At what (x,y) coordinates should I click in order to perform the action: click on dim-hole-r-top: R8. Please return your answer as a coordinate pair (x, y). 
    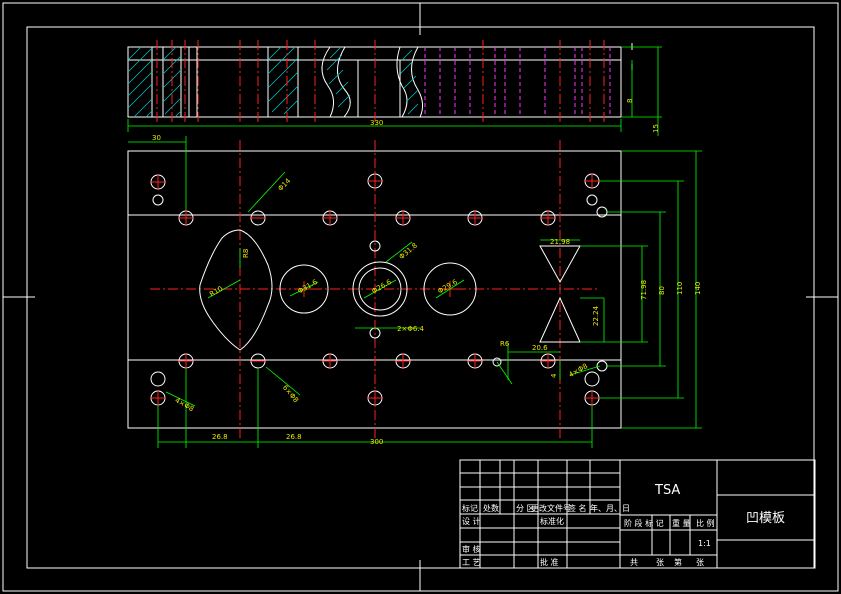
    Looking at the image, I should click on (246, 253).